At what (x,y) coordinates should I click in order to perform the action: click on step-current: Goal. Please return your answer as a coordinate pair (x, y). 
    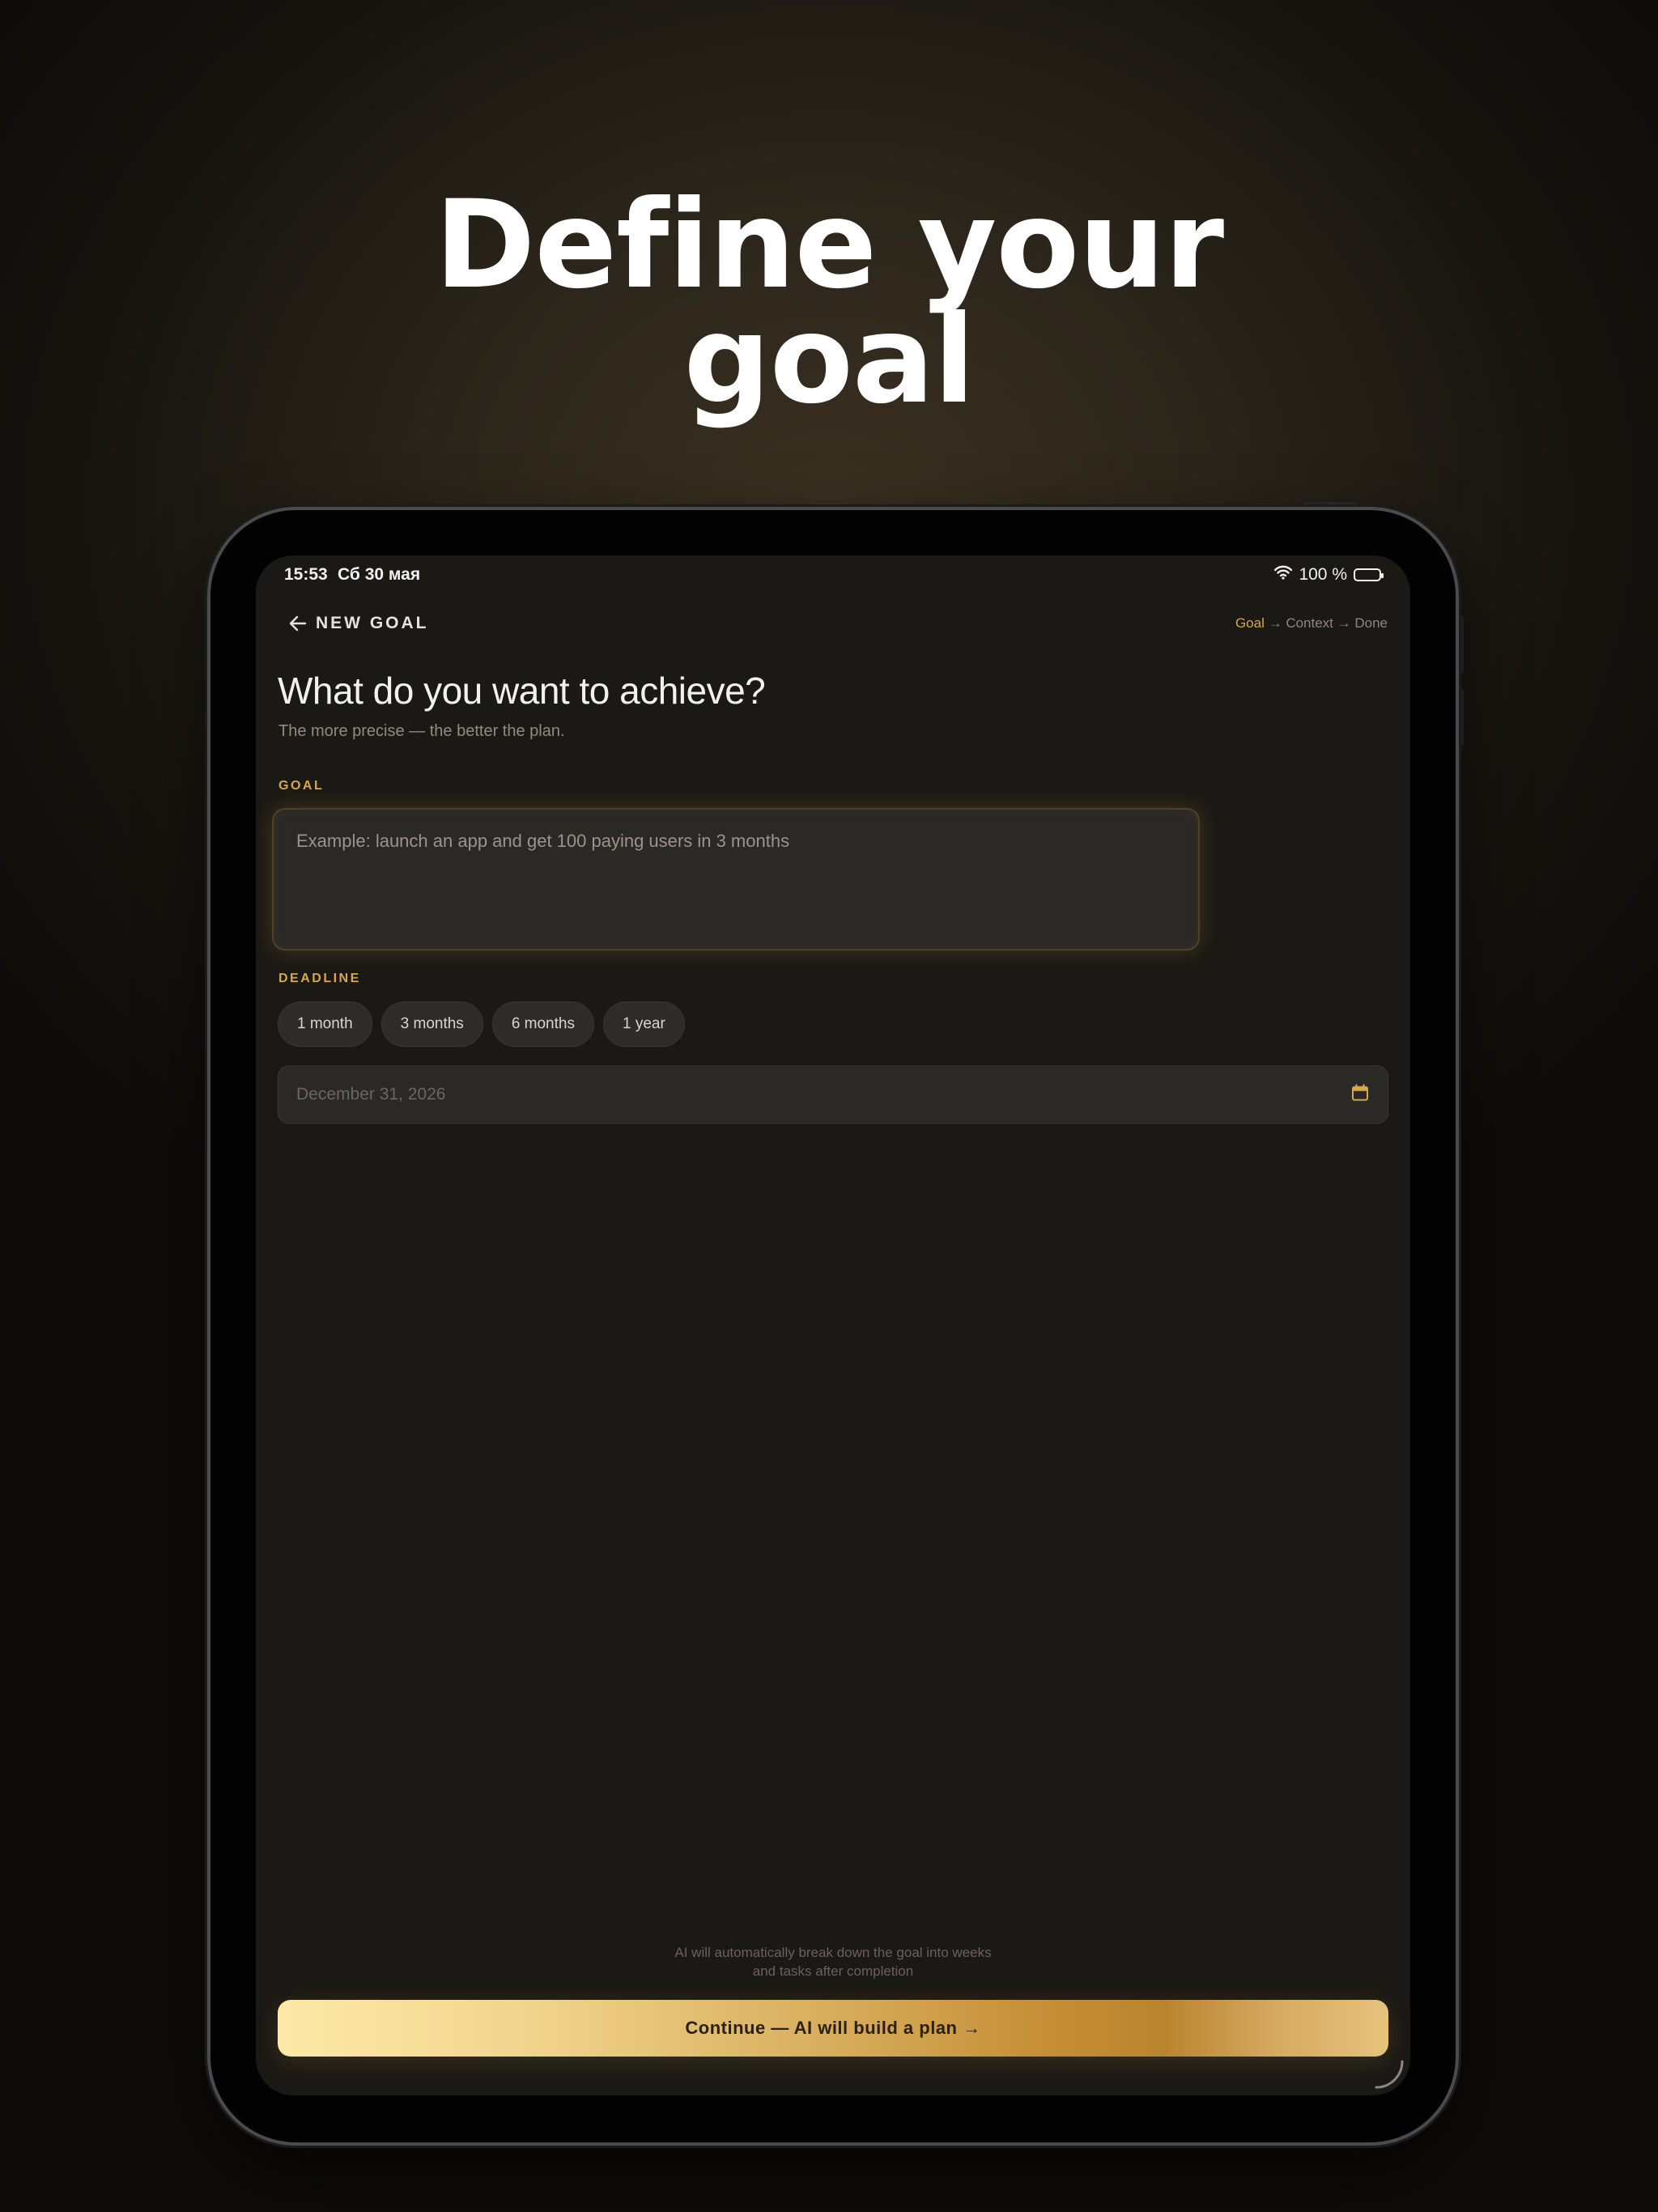
    Looking at the image, I should click on (1250, 623).